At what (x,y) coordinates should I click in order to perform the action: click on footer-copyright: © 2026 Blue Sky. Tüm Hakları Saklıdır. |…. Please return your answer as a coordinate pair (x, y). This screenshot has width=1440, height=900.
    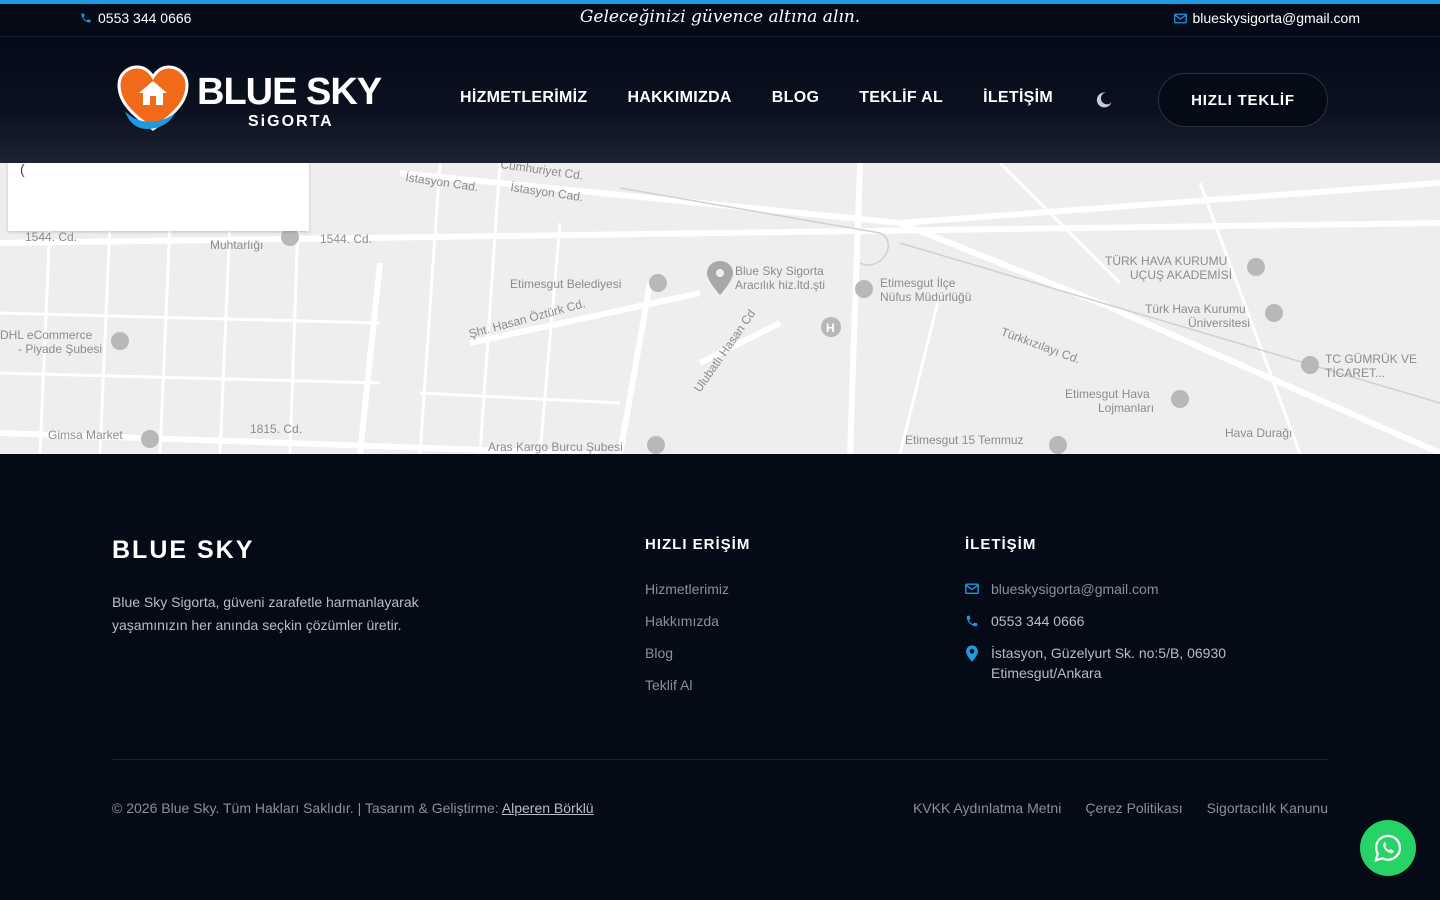
    Looking at the image, I should click on (353, 808).